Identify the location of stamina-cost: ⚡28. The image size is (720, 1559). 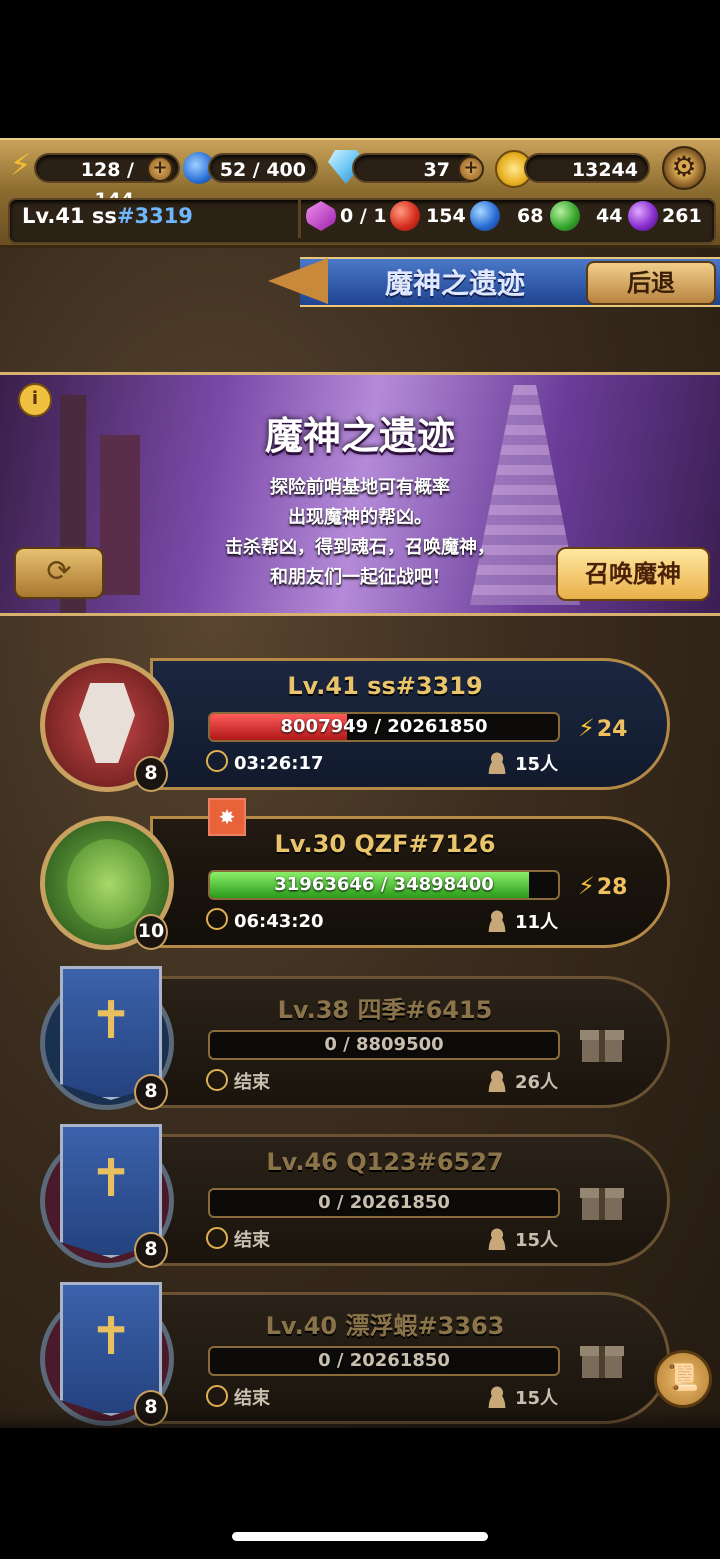
(603, 886).